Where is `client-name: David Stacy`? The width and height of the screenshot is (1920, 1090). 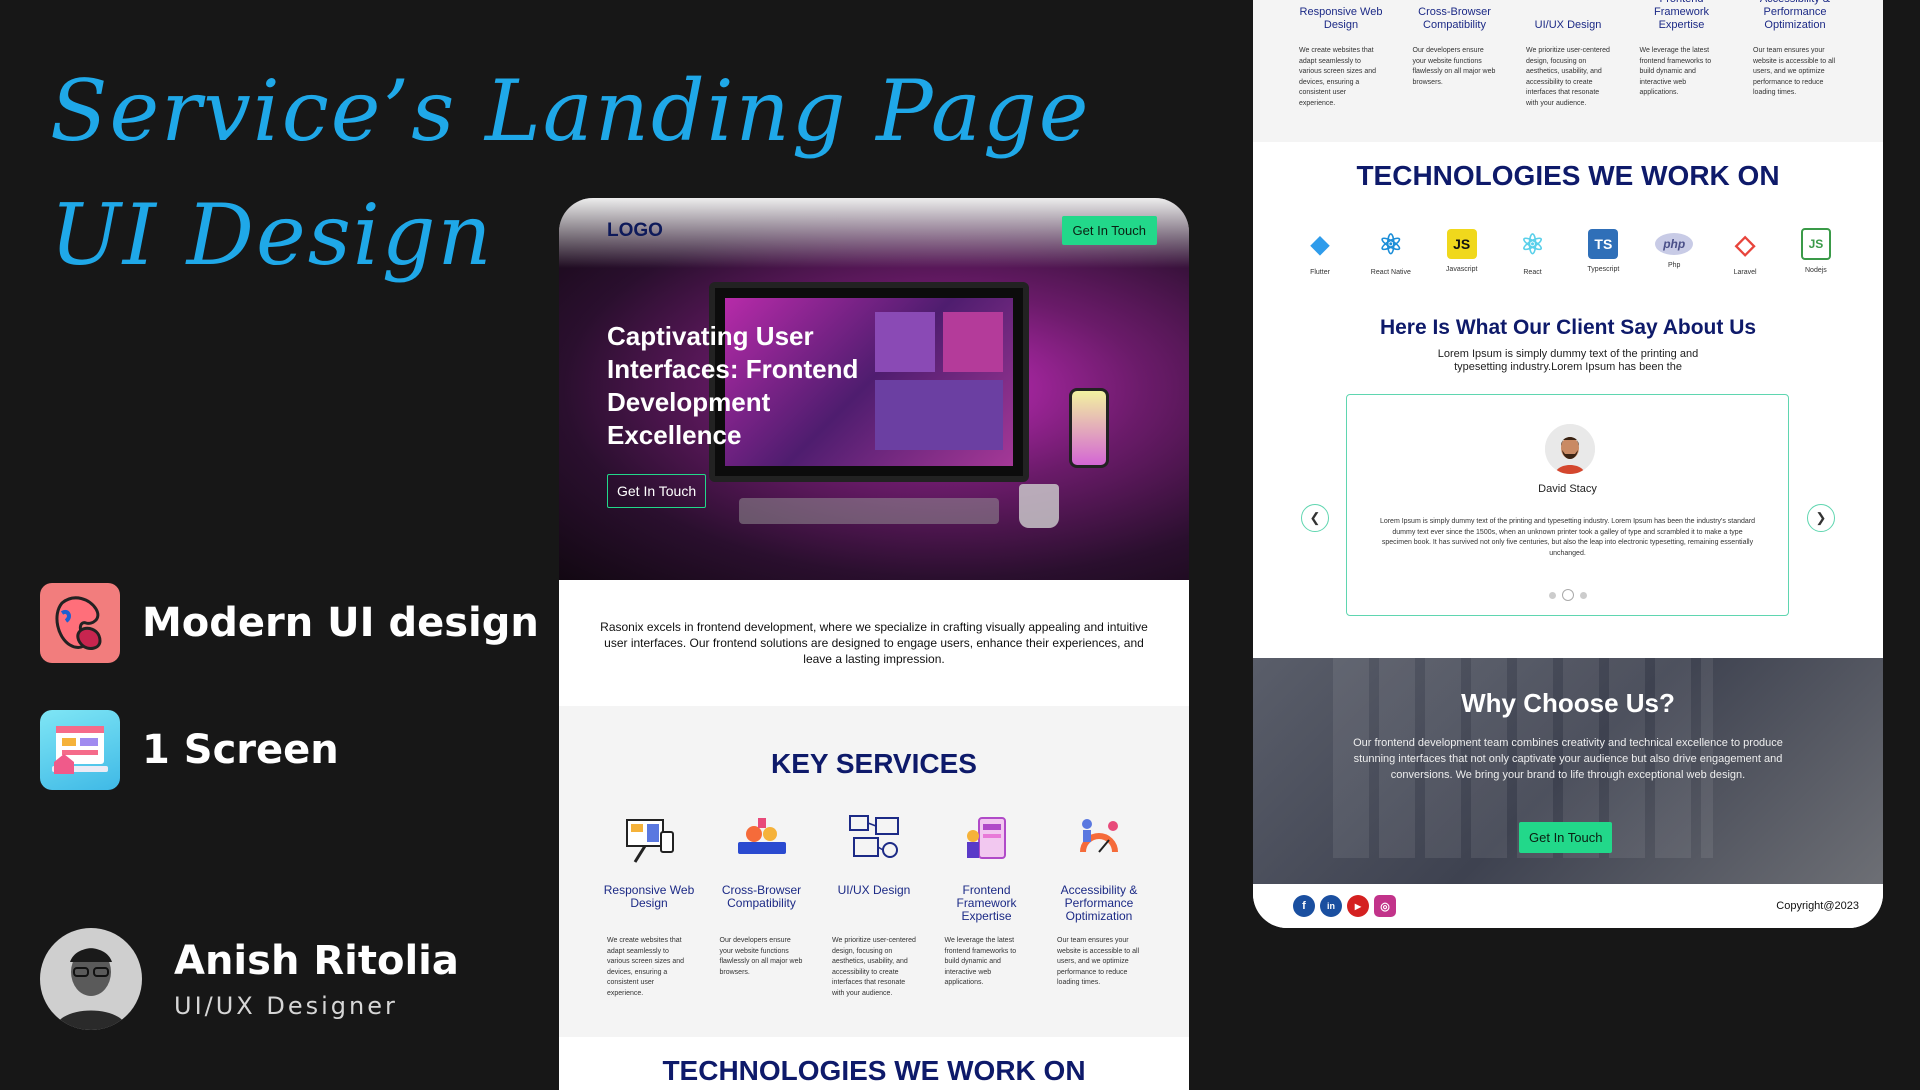 client-name: David Stacy is located at coordinates (1567, 489).